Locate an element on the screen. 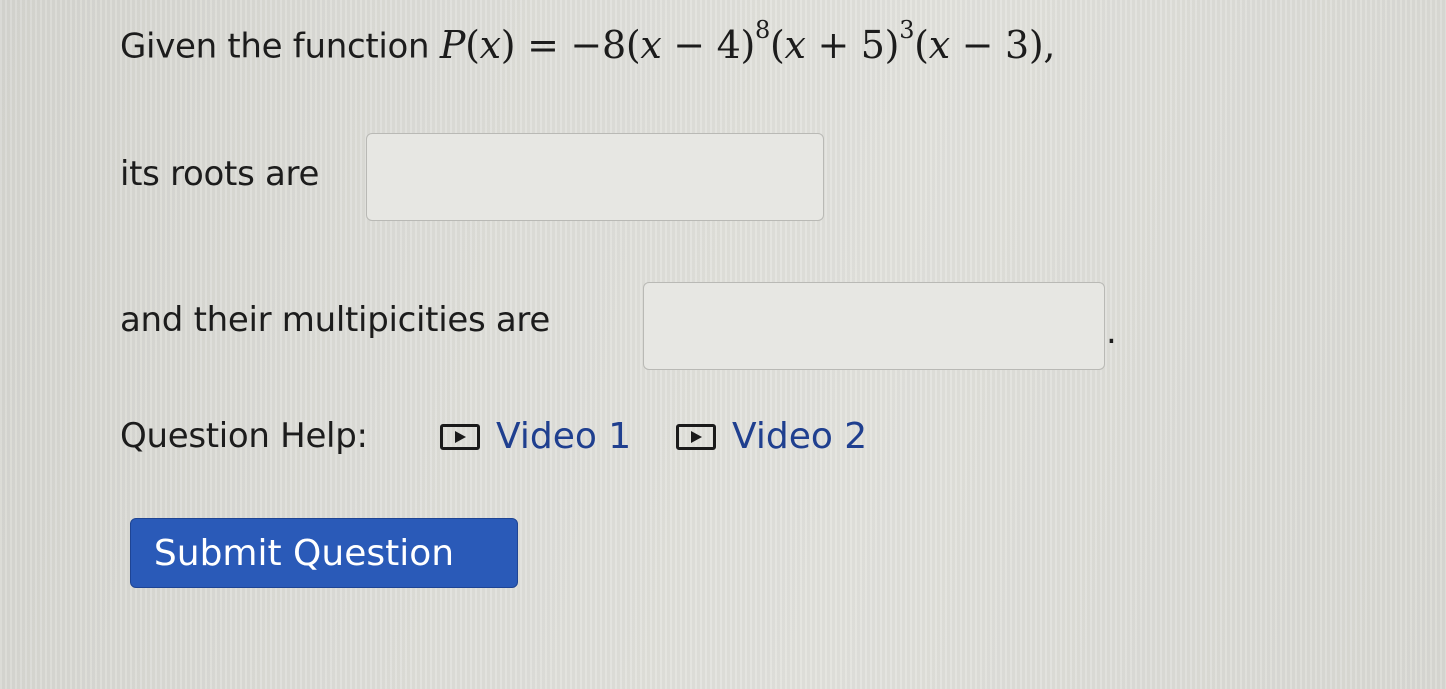  factor2-term: + 5) is located at coordinates (852, 44).